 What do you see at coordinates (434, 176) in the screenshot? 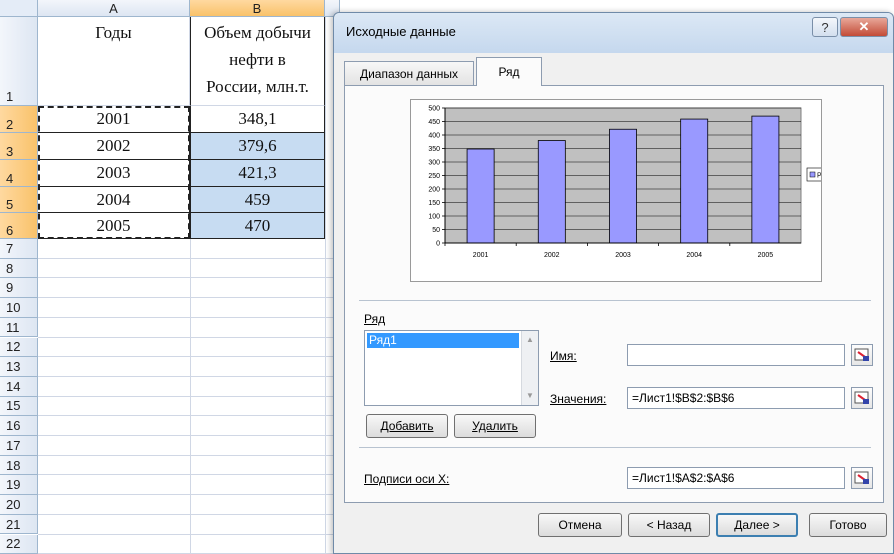
I see `y-tick-label: 250` at bounding box center [434, 176].